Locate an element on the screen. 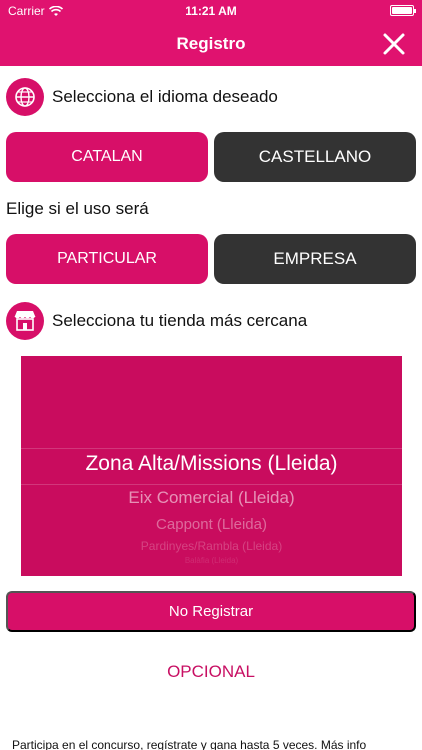  particular-button: PARTICULAR is located at coordinates (107, 259).